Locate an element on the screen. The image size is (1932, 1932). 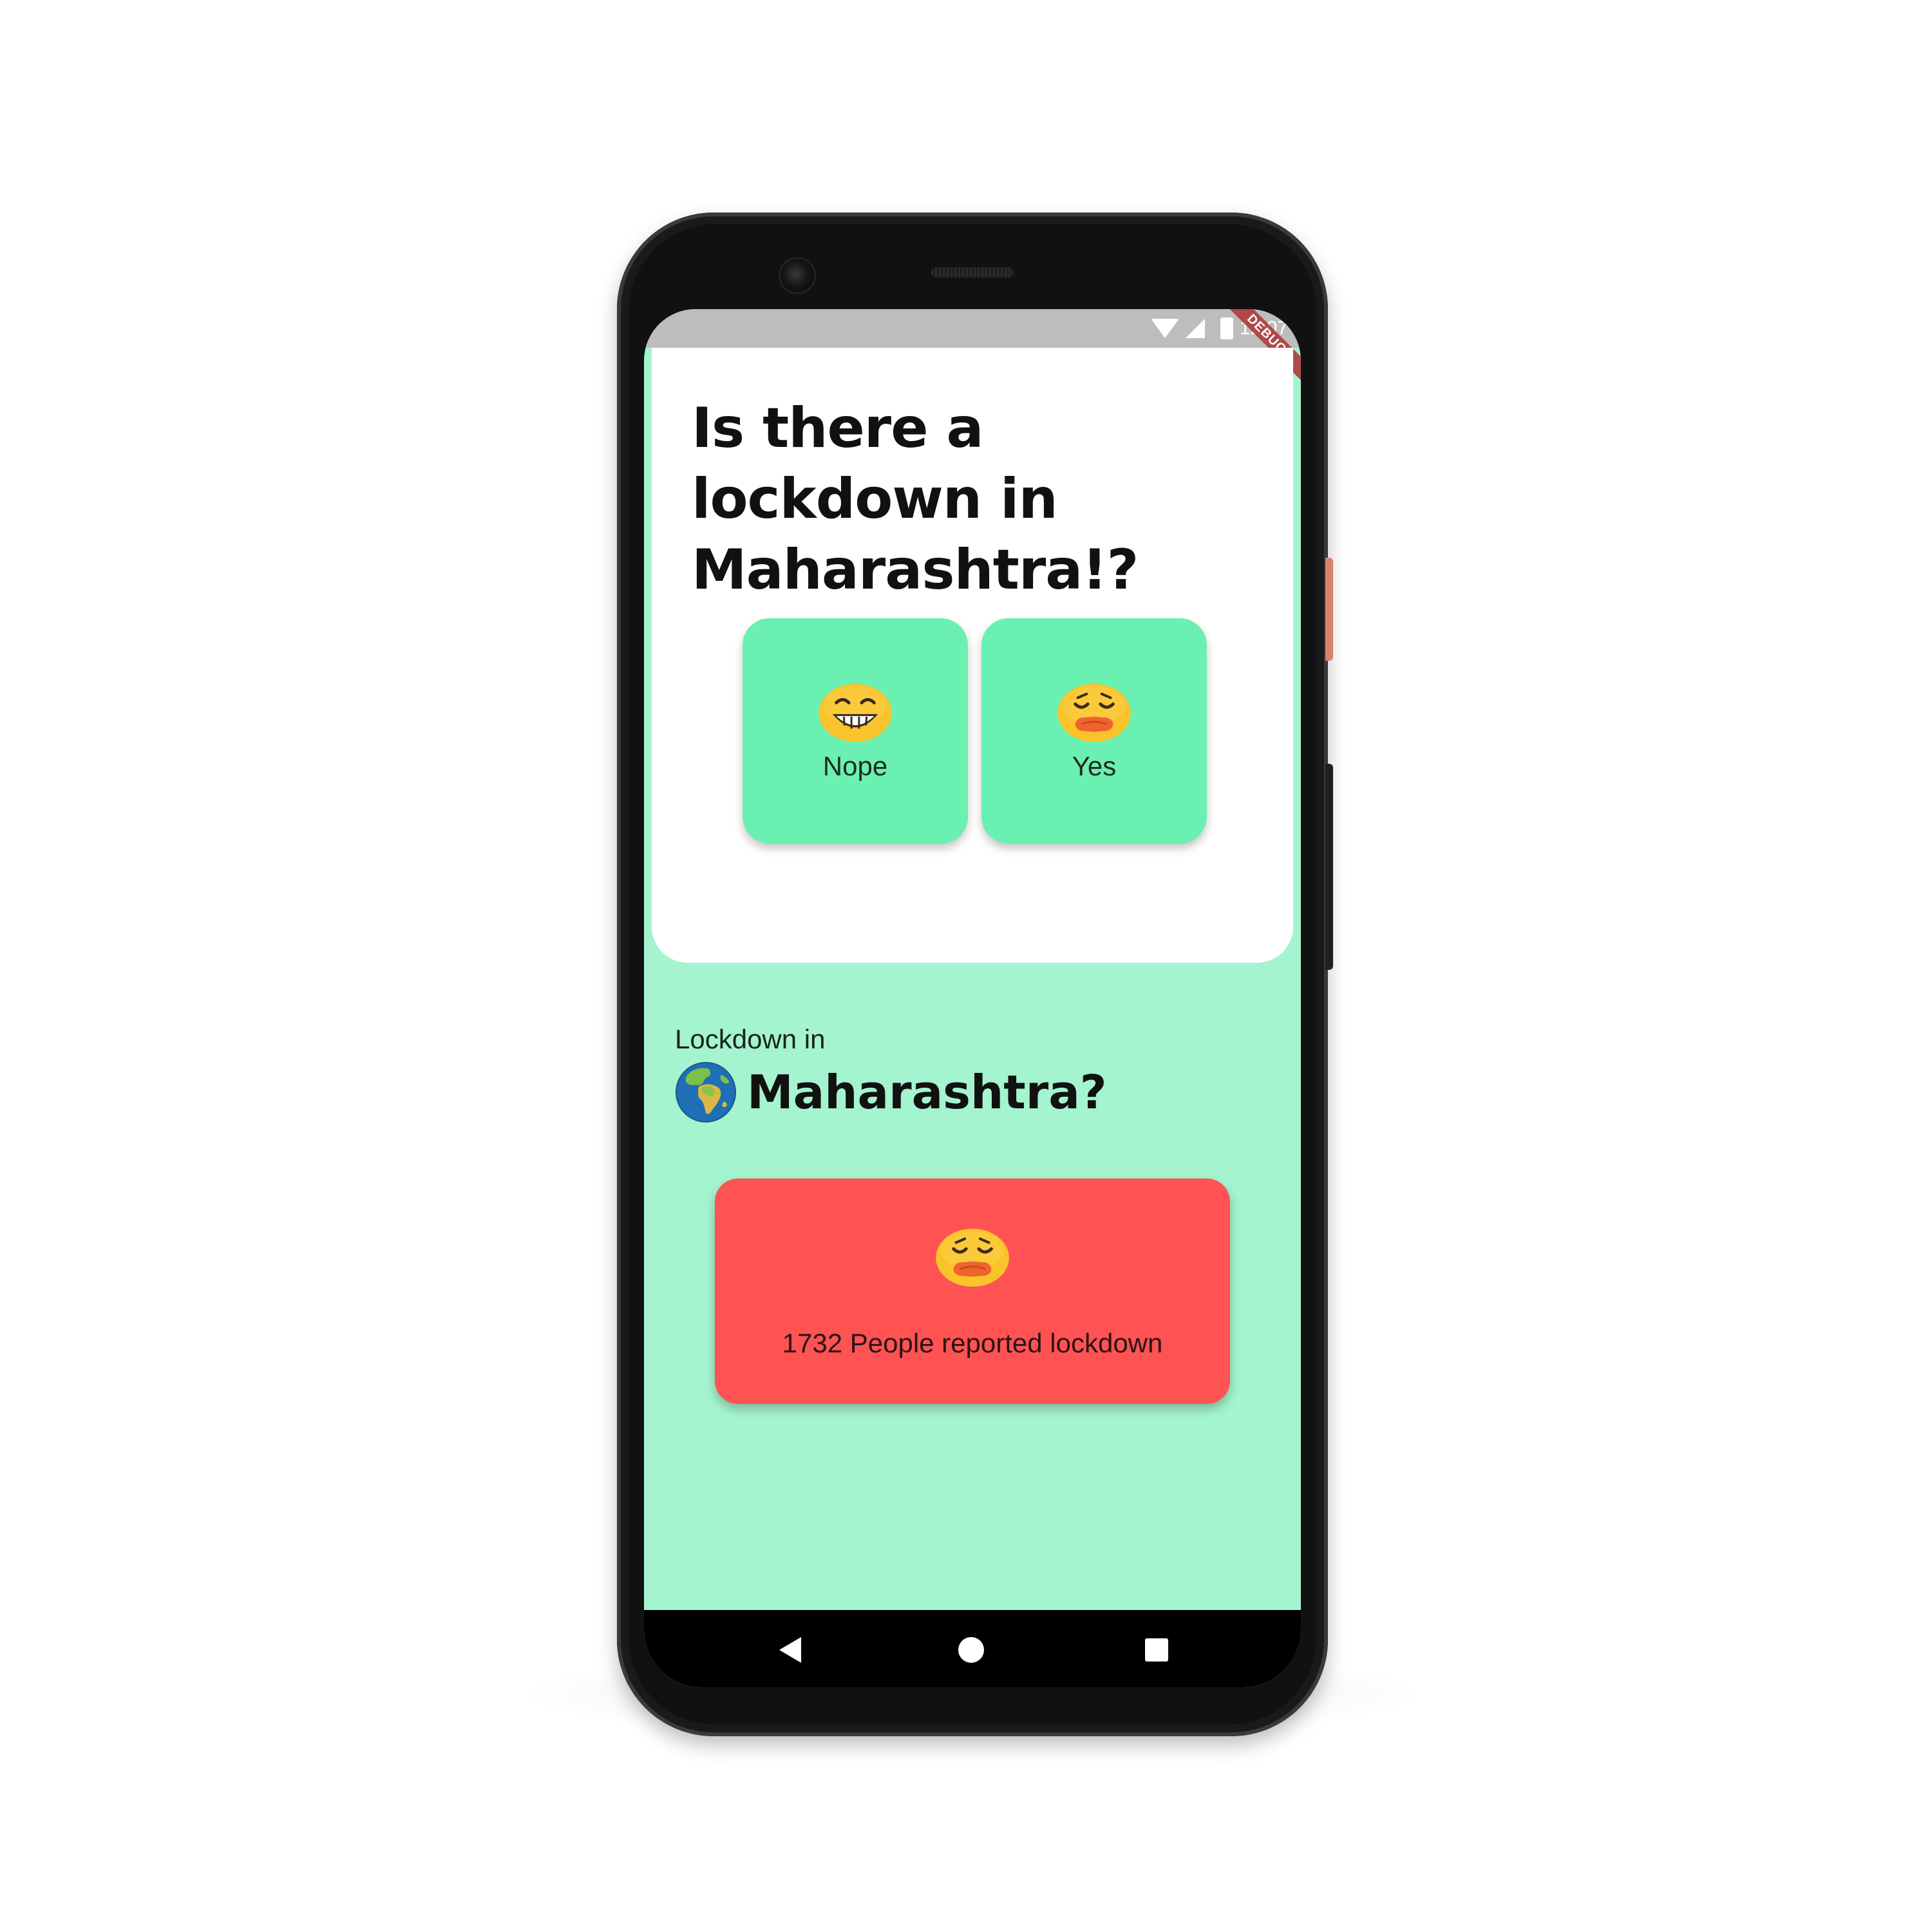
home-icon is located at coordinates (971, 1650).